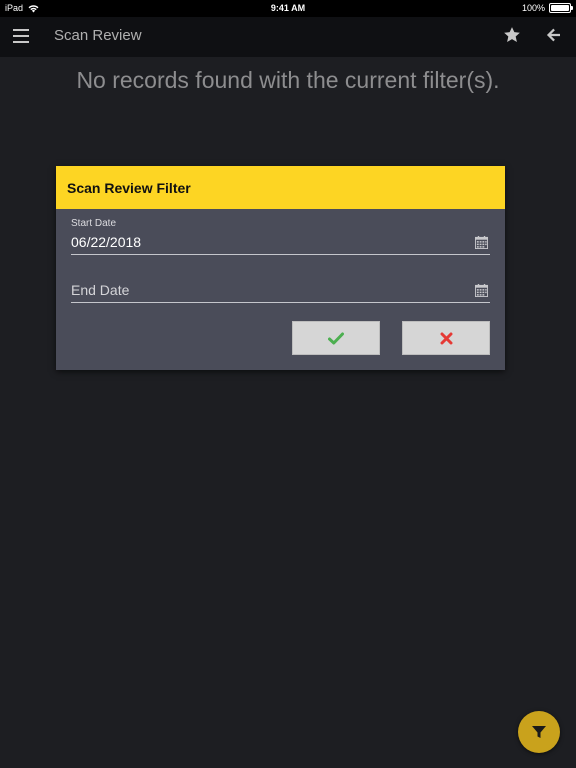  I want to click on status-time: 9:41 AM, so click(288, 8).